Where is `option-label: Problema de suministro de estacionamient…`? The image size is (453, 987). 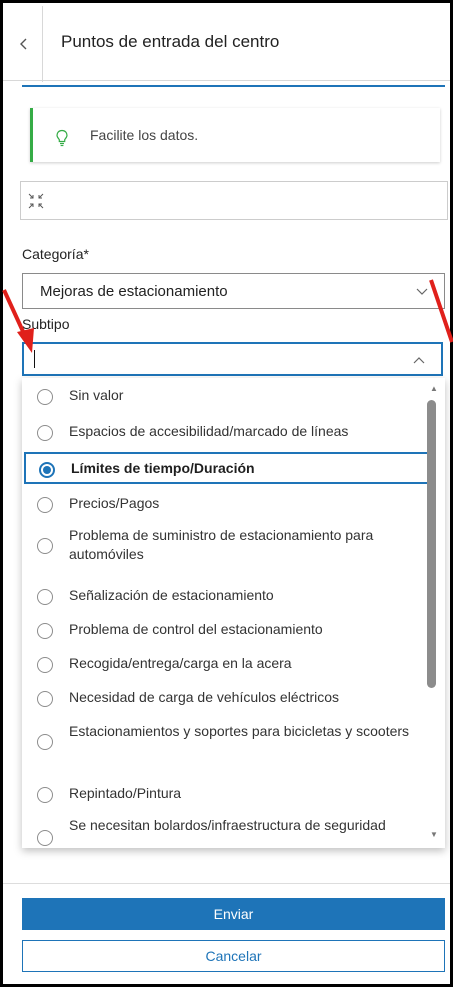
option-label: Problema de suministro de estacionamient… is located at coordinates (221, 544).